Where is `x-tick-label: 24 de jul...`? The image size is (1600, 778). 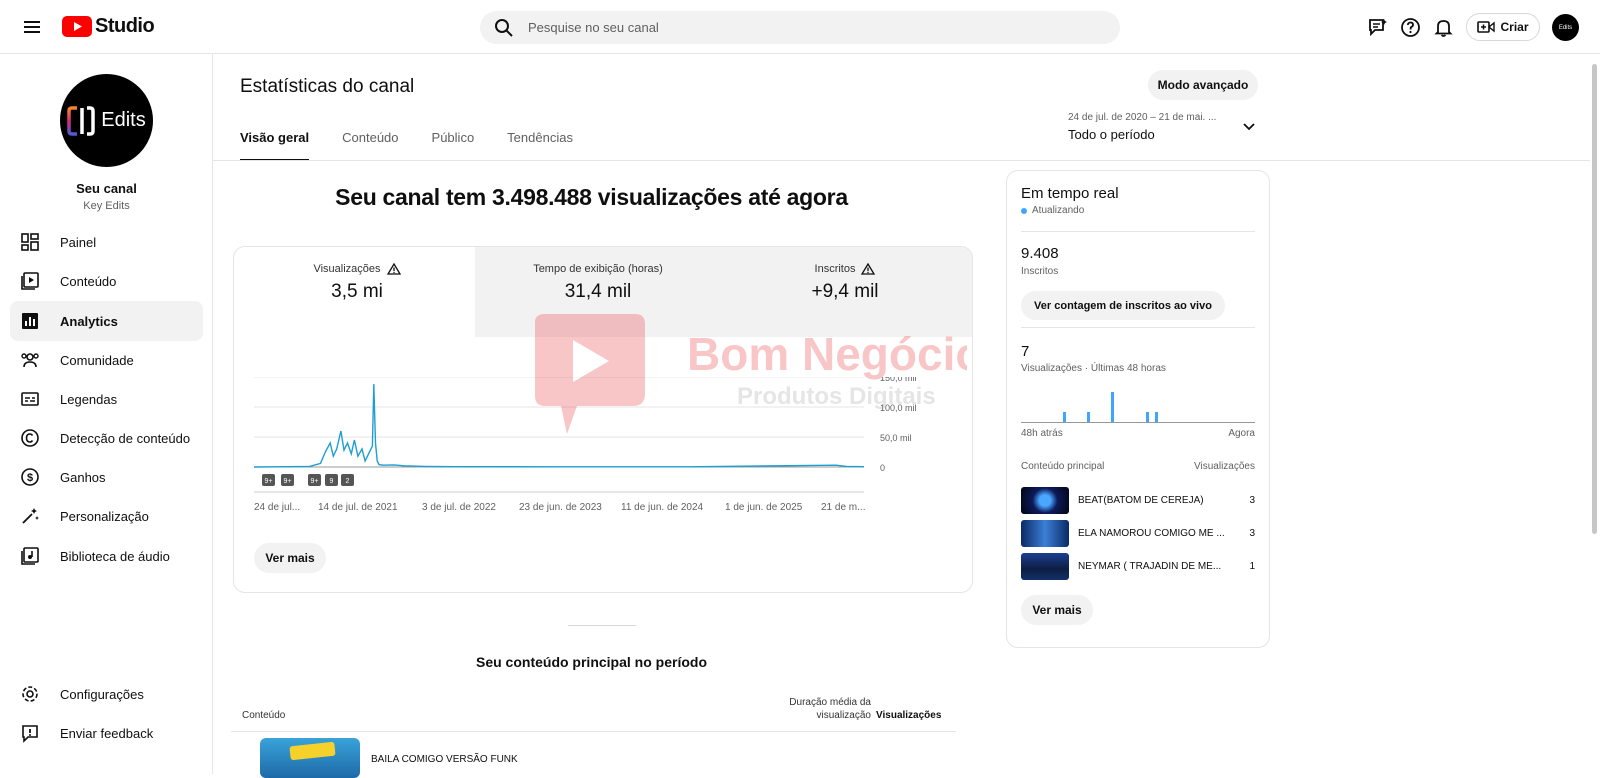 x-tick-label: 24 de jul... is located at coordinates (277, 507).